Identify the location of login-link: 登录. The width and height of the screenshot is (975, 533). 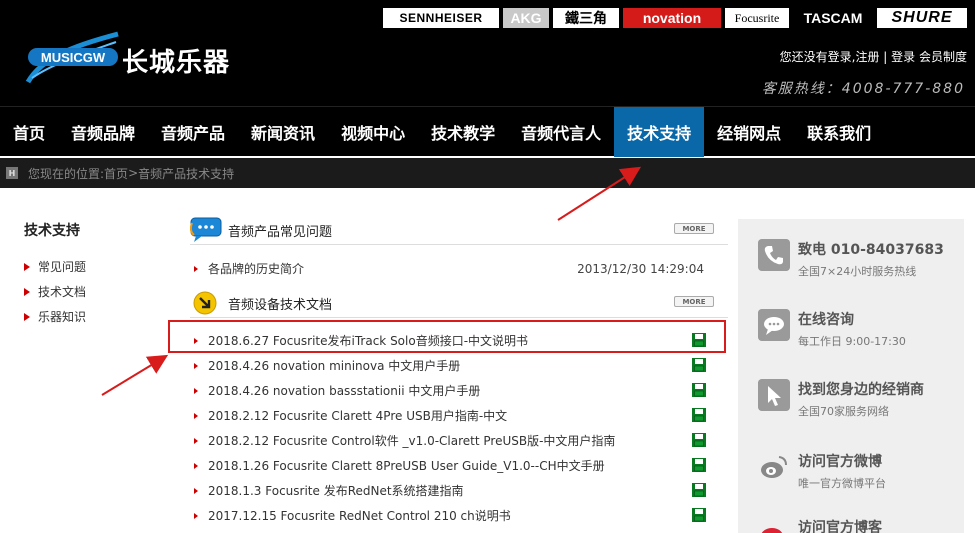
(903, 57).